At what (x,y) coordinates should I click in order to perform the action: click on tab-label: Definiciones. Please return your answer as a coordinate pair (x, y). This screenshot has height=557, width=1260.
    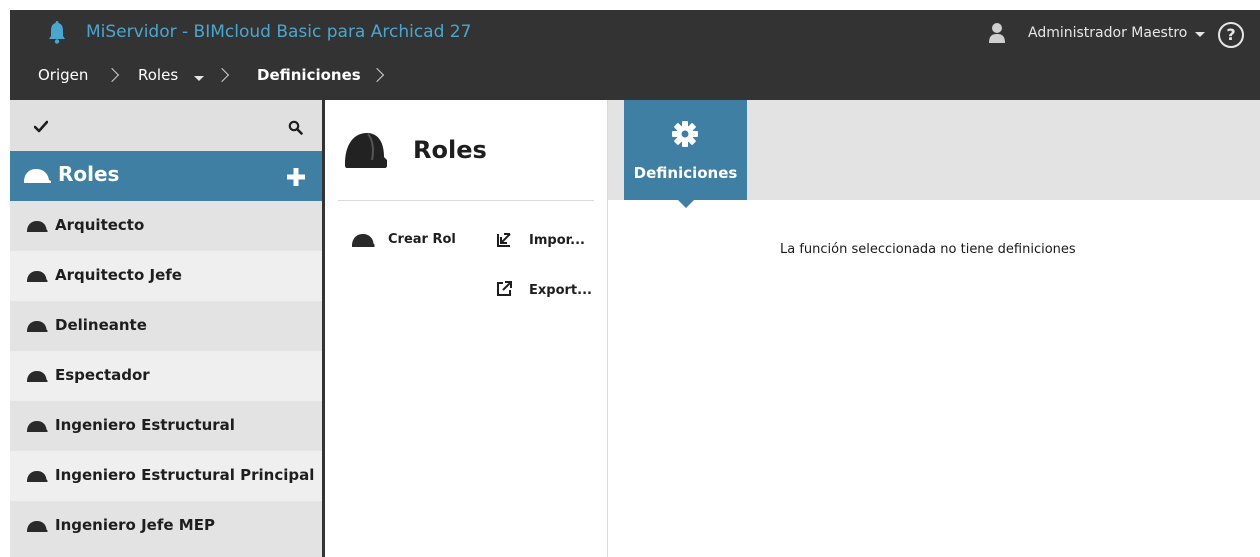
    Looking at the image, I should click on (685, 173).